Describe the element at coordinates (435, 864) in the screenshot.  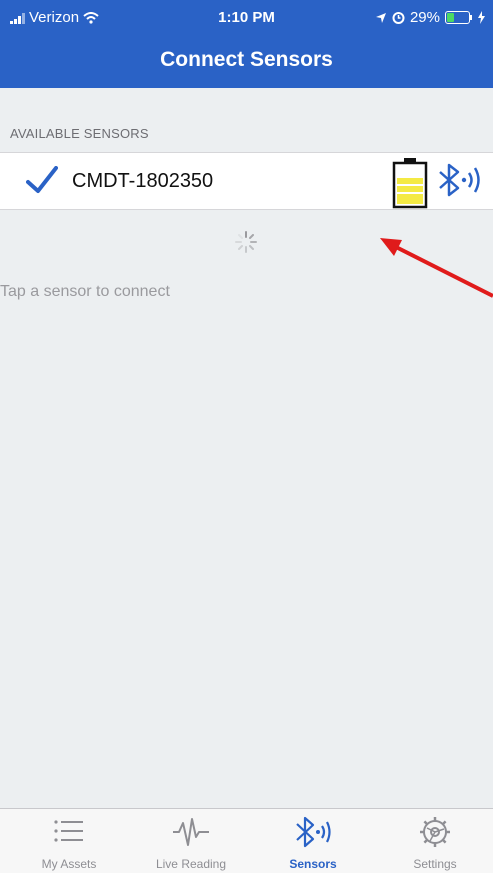
I see `tab-label: Settings` at that location.